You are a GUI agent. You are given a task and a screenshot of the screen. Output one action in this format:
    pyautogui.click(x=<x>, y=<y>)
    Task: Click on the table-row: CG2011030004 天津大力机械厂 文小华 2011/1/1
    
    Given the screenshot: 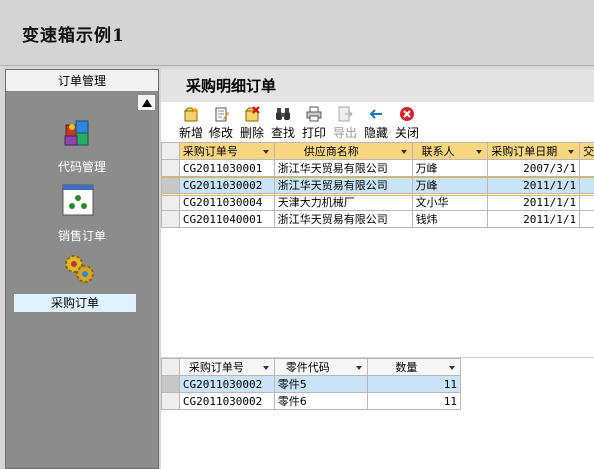 What is the action you would take?
    pyautogui.click(x=377, y=202)
    